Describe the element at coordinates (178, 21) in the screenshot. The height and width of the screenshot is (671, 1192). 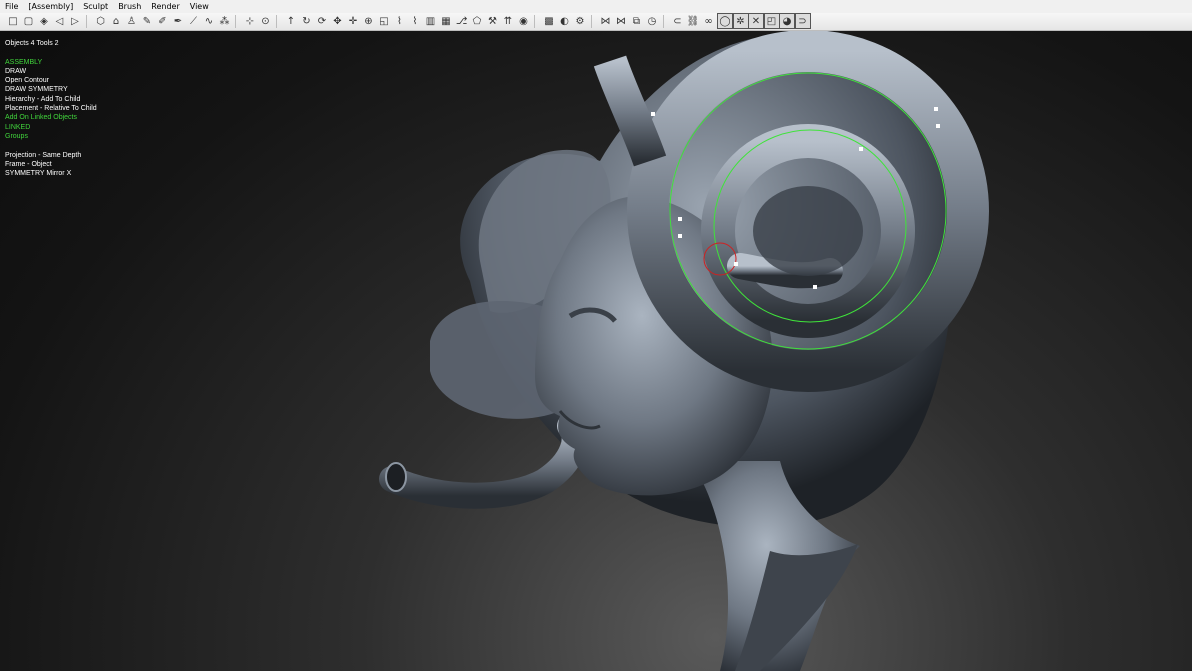
I see `pen-icon: ✒` at that location.